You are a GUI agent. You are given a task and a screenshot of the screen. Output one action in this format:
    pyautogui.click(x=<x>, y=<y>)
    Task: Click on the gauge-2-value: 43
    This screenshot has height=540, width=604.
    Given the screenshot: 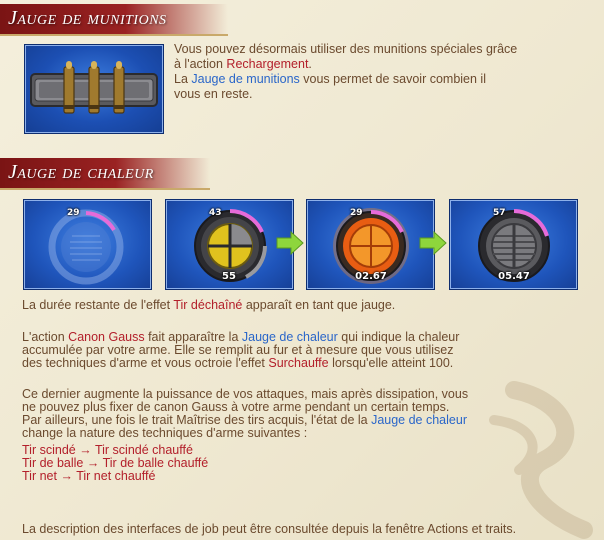 What is the action you would take?
    pyautogui.click(x=215, y=213)
    